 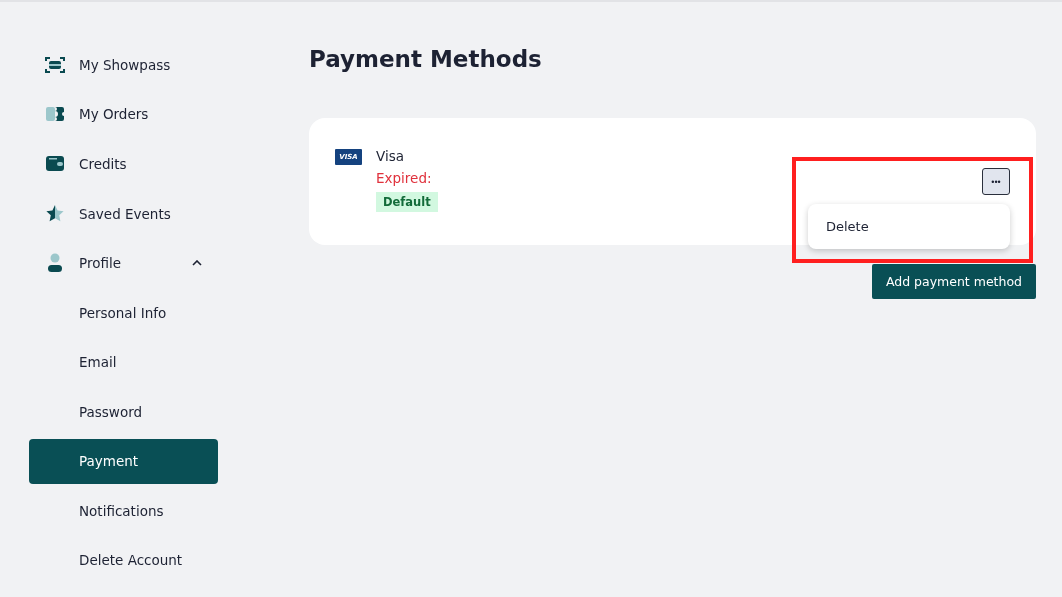 What do you see at coordinates (123, 213) in the screenshot?
I see `sidebar-item: Saved Events` at bounding box center [123, 213].